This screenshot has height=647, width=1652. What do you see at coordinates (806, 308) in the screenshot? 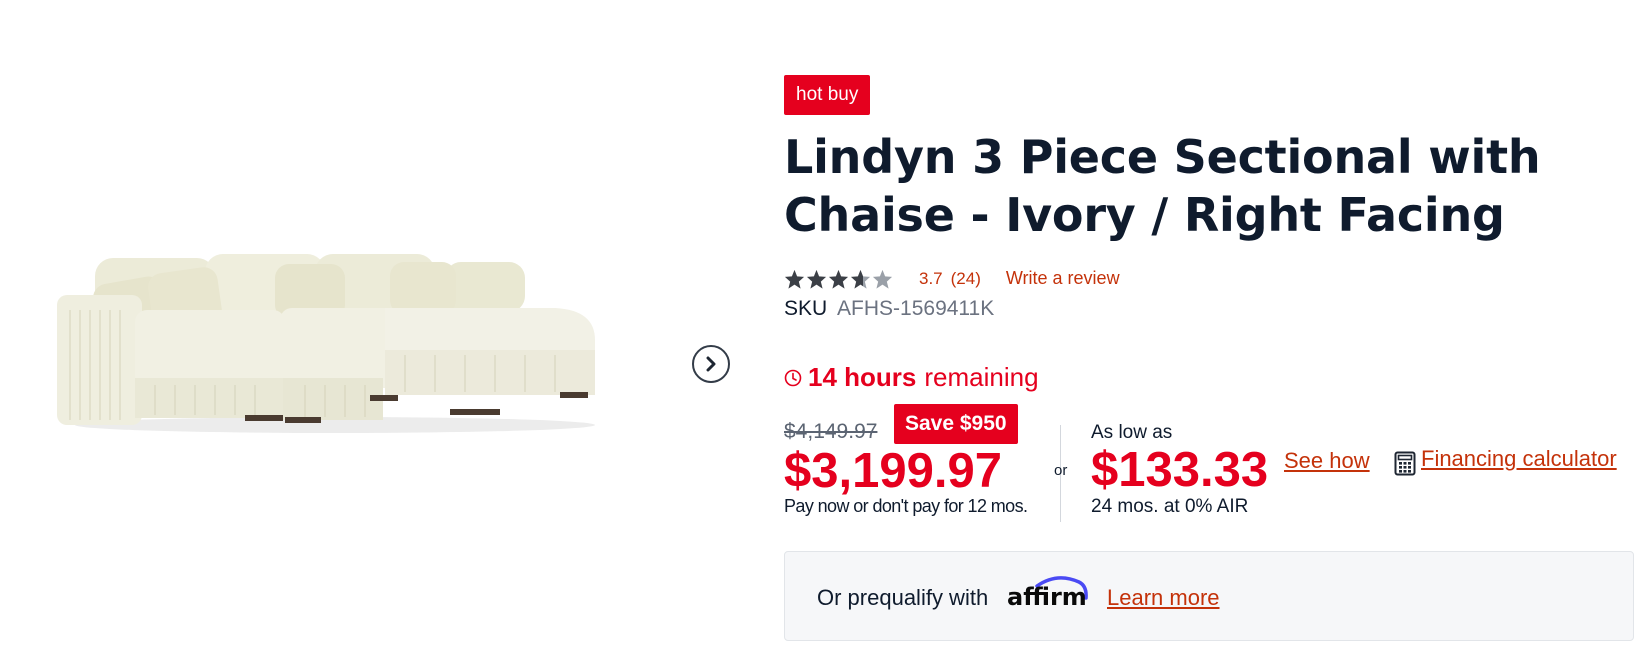
I see `sku-label: SKU` at bounding box center [806, 308].